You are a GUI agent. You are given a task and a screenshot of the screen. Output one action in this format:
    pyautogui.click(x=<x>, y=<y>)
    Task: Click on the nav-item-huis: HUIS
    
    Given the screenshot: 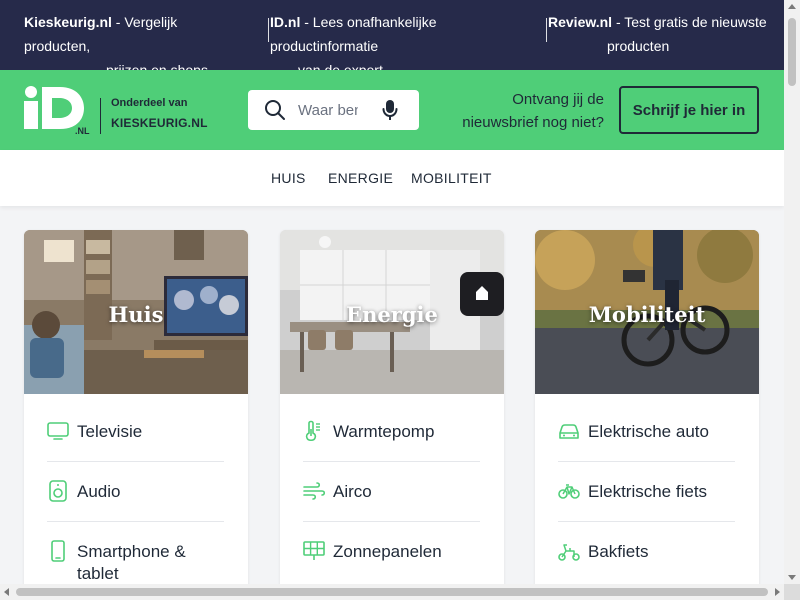 What is the action you would take?
    pyautogui.click(x=288, y=178)
    